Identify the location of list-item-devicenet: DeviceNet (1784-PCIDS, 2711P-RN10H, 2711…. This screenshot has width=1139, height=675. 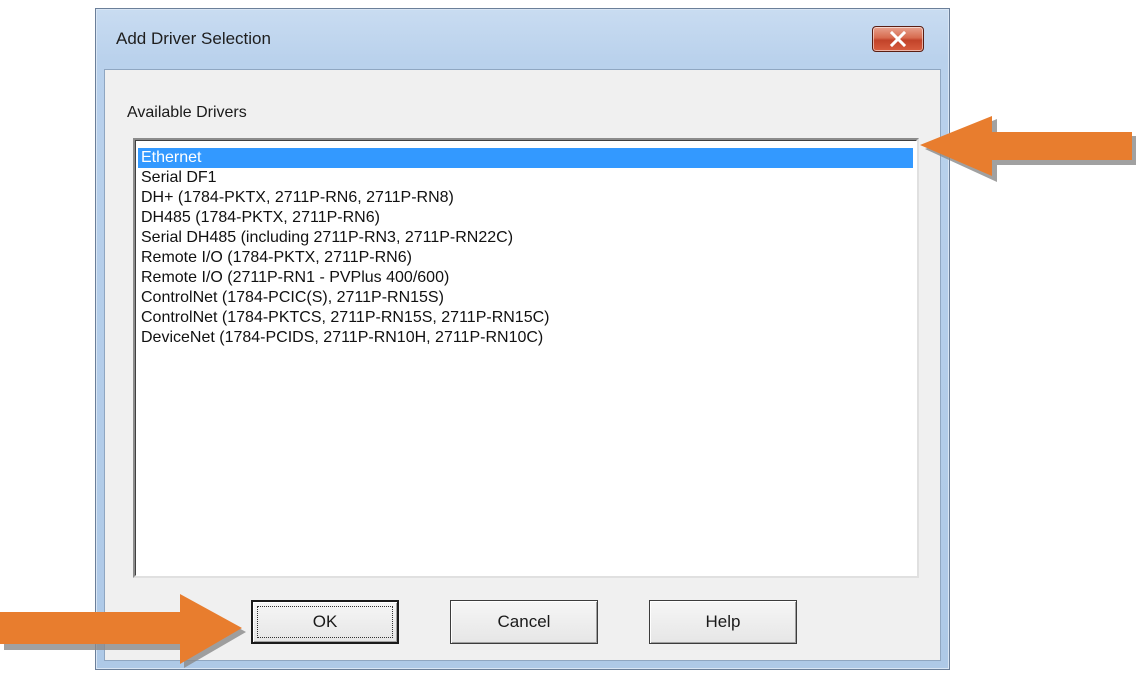
(525, 338).